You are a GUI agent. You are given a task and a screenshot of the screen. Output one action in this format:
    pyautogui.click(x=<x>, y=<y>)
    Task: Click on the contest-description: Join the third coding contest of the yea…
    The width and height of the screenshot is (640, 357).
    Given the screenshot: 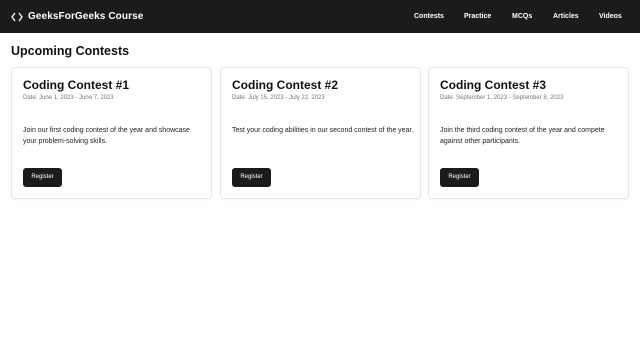 What is the action you would take?
    pyautogui.click(x=522, y=136)
    